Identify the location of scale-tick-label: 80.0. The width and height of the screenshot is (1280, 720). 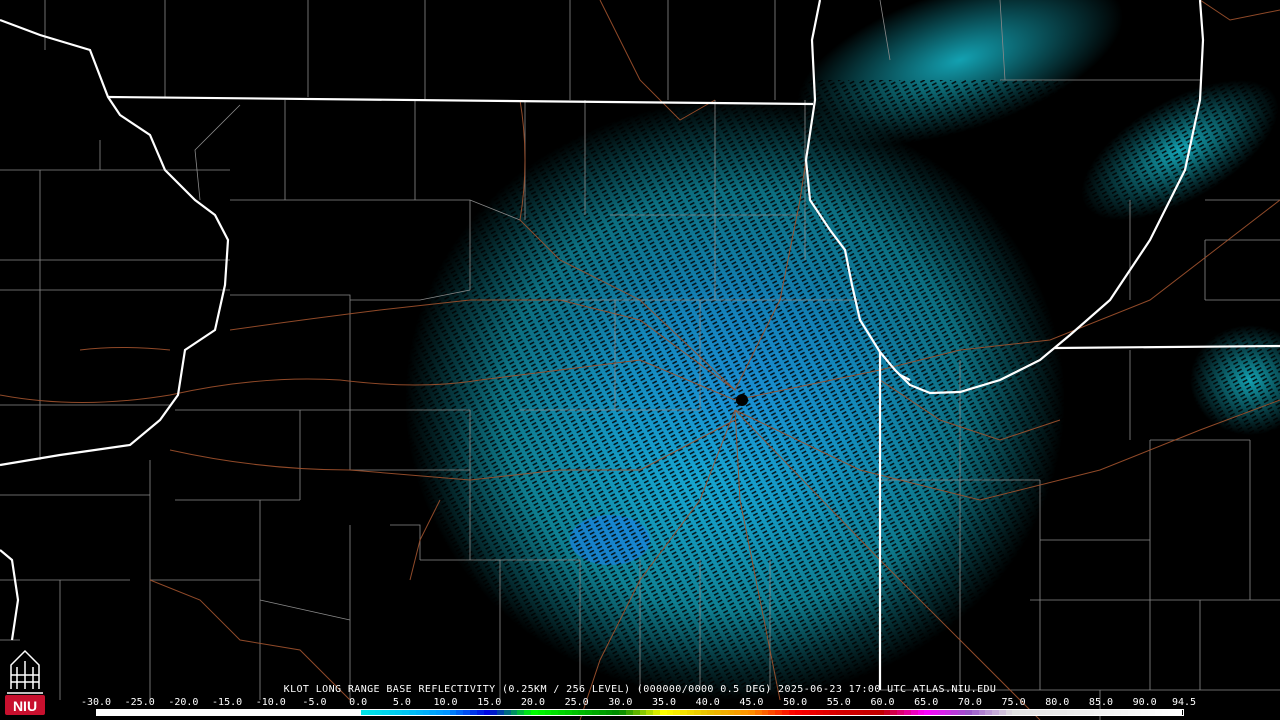
(1057, 702).